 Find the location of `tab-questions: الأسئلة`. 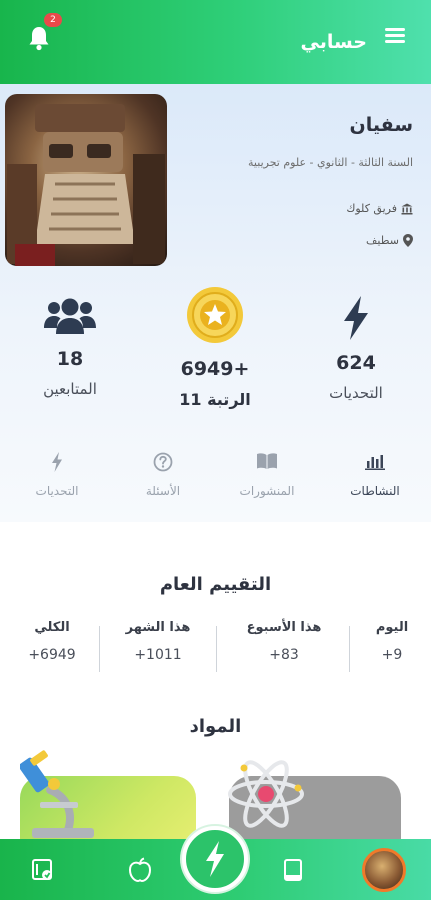

tab-questions: الأسئلة is located at coordinates (163, 475).